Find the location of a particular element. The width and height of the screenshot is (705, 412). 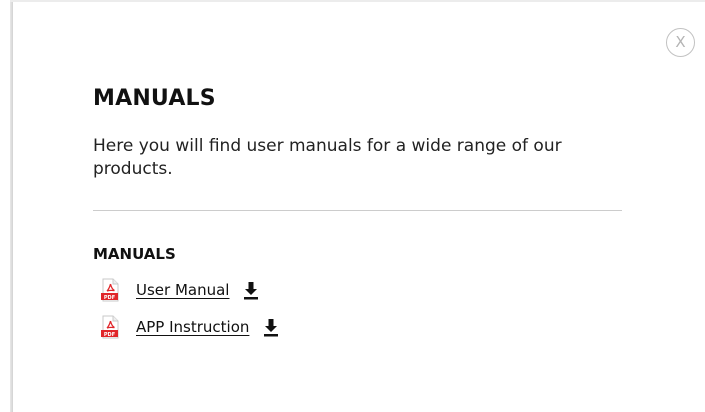

close-icon: X is located at coordinates (680, 42).